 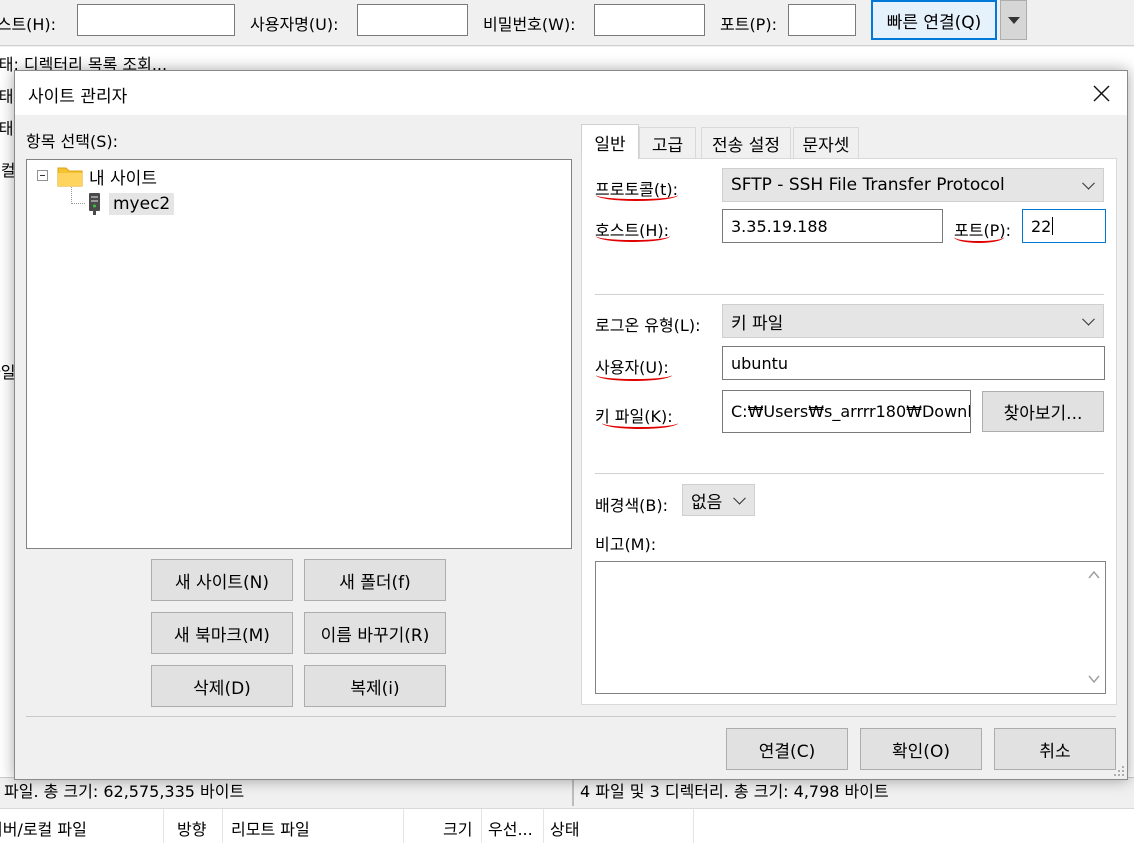 I want to click on user-input-value: ubuntu, so click(x=759, y=363).